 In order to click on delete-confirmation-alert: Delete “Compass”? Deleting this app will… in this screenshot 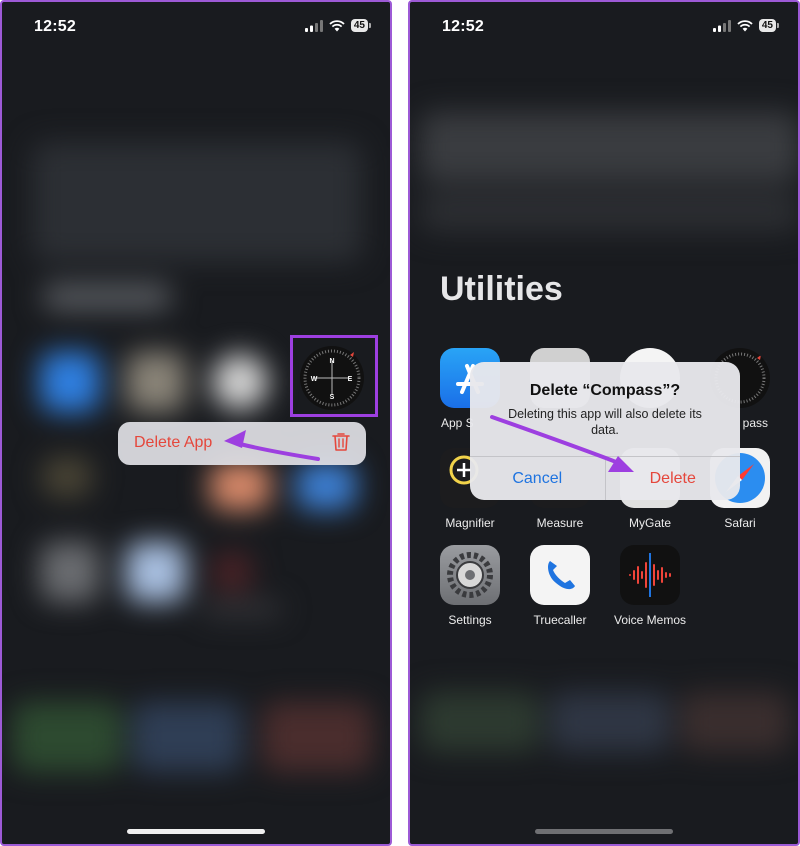, I will do `click(605, 431)`.